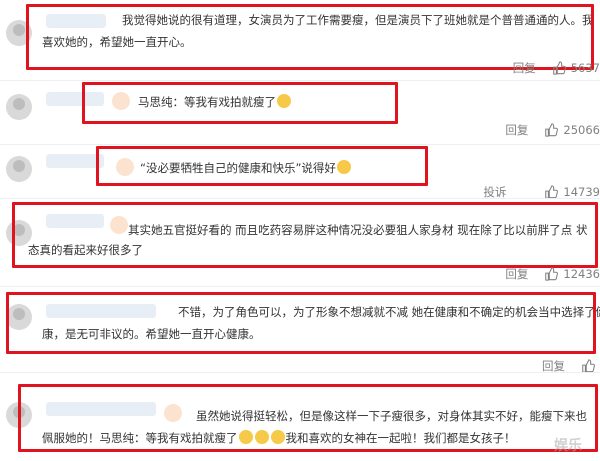  What do you see at coordinates (585, 68) in the screenshot?
I see `like-count: 5637` at bounding box center [585, 68].